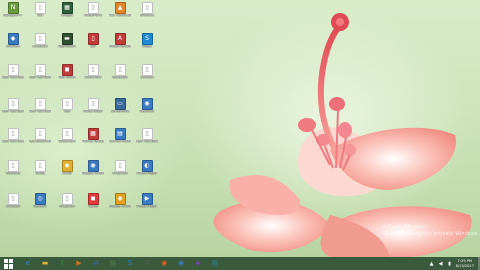 Image resolution: width=480 pixels, height=270 pixels. I want to click on clock-date: 8/13/2017, so click(464, 265).